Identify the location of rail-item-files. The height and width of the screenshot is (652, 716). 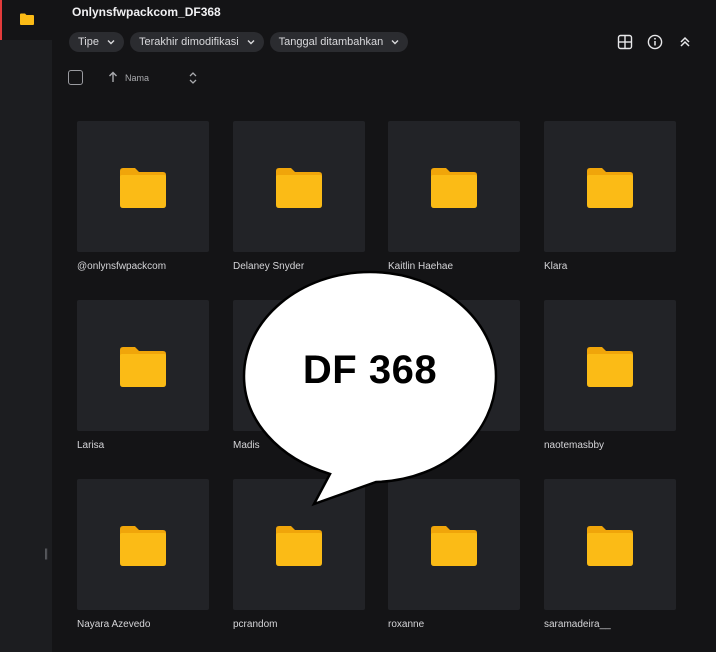
(26, 20).